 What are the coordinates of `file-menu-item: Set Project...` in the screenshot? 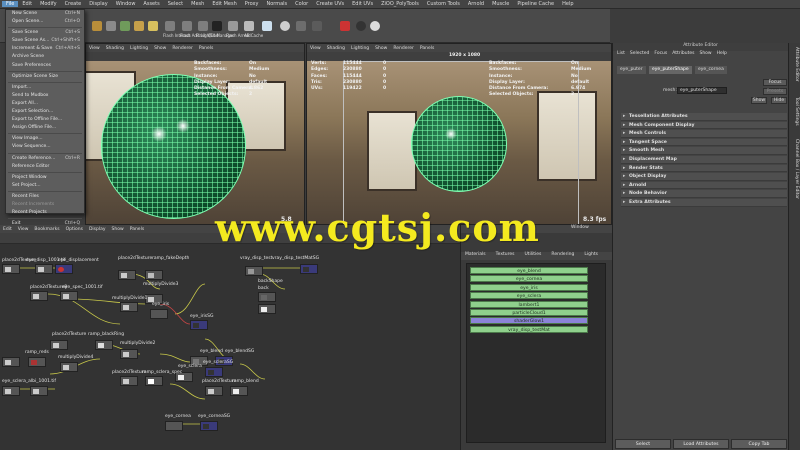 It's located at (45, 186).